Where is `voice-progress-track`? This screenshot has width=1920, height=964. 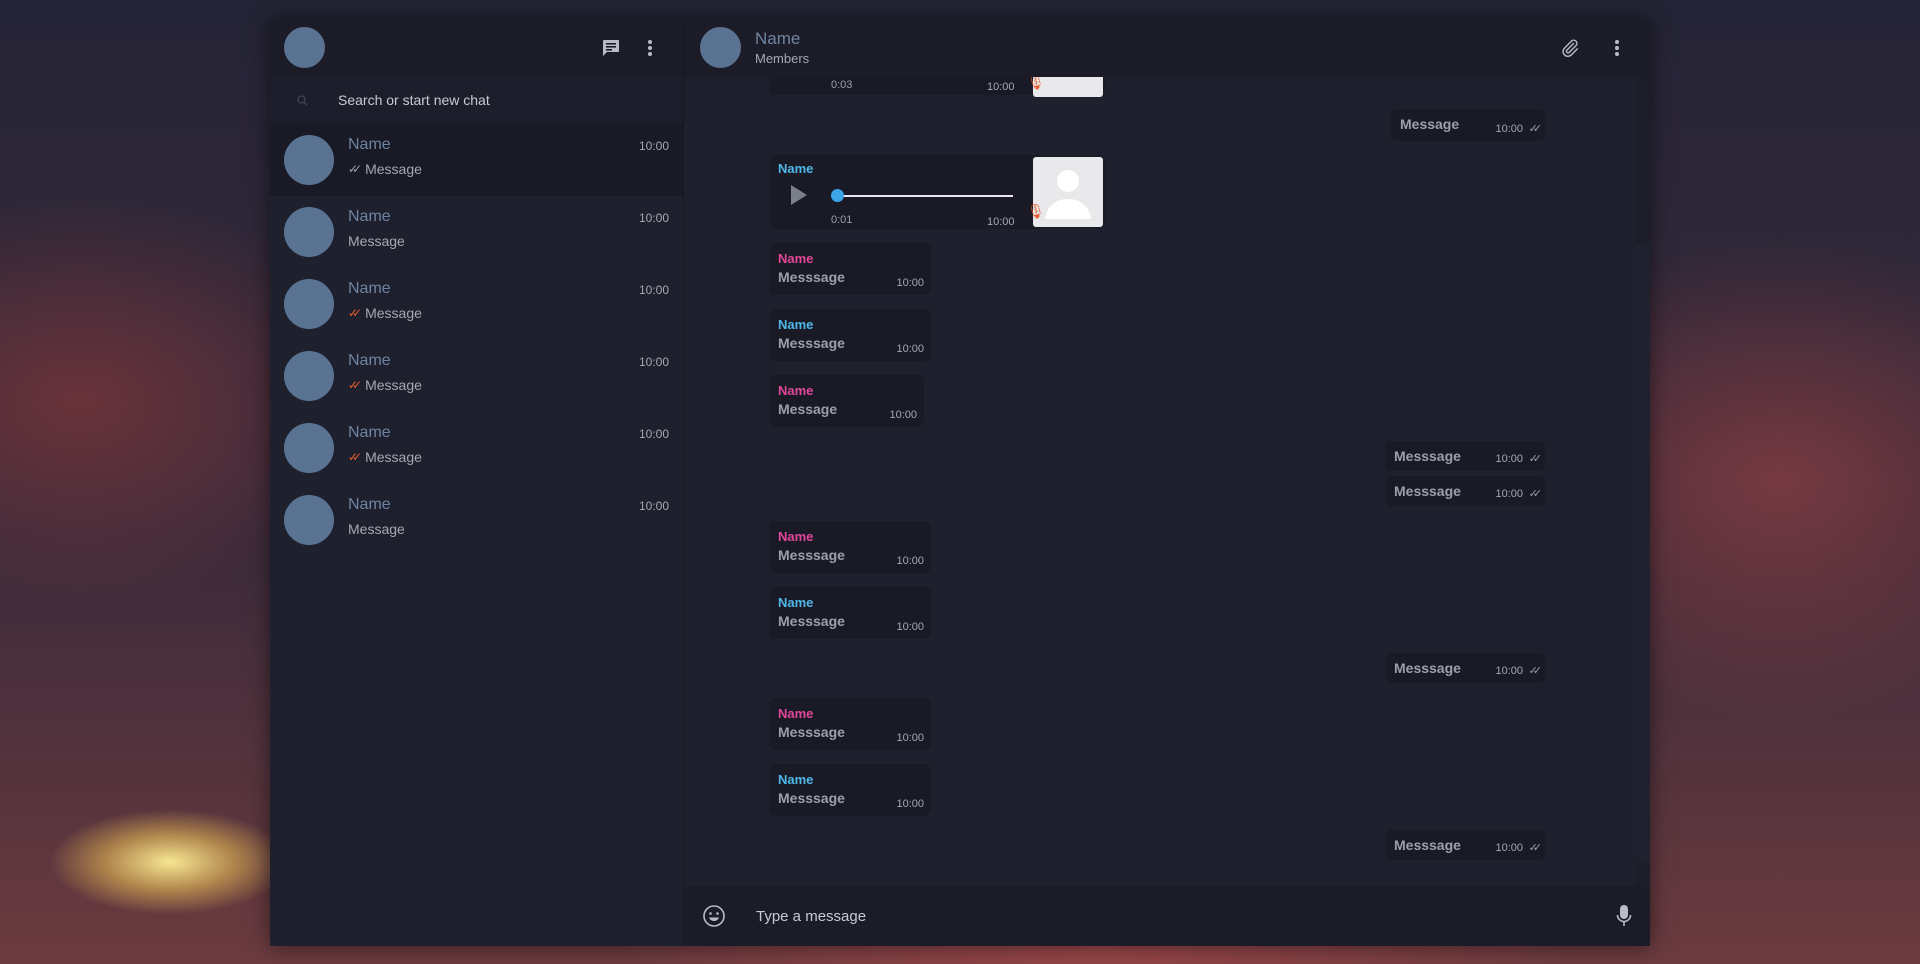
voice-progress-track is located at coordinates (923, 196).